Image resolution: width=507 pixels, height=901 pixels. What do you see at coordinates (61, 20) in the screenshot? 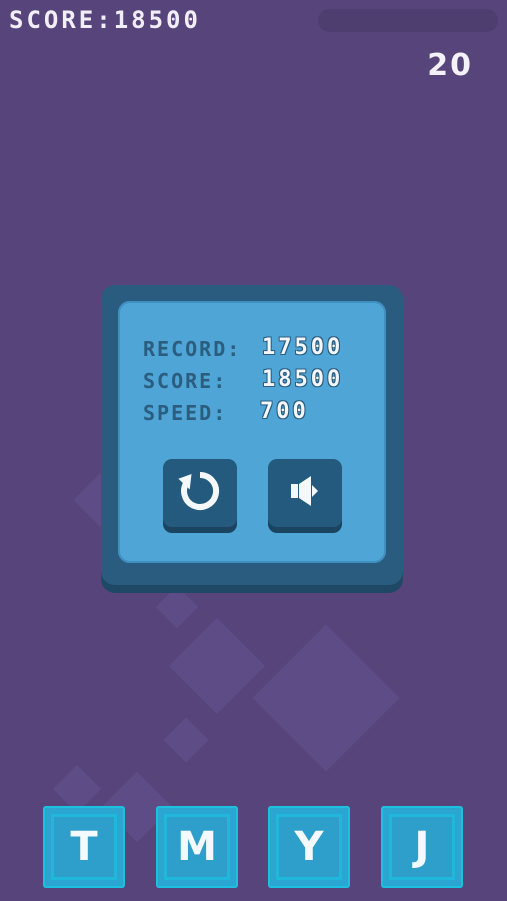
I see `hud-score-label: SCORE:` at bounding box center [61, 20].